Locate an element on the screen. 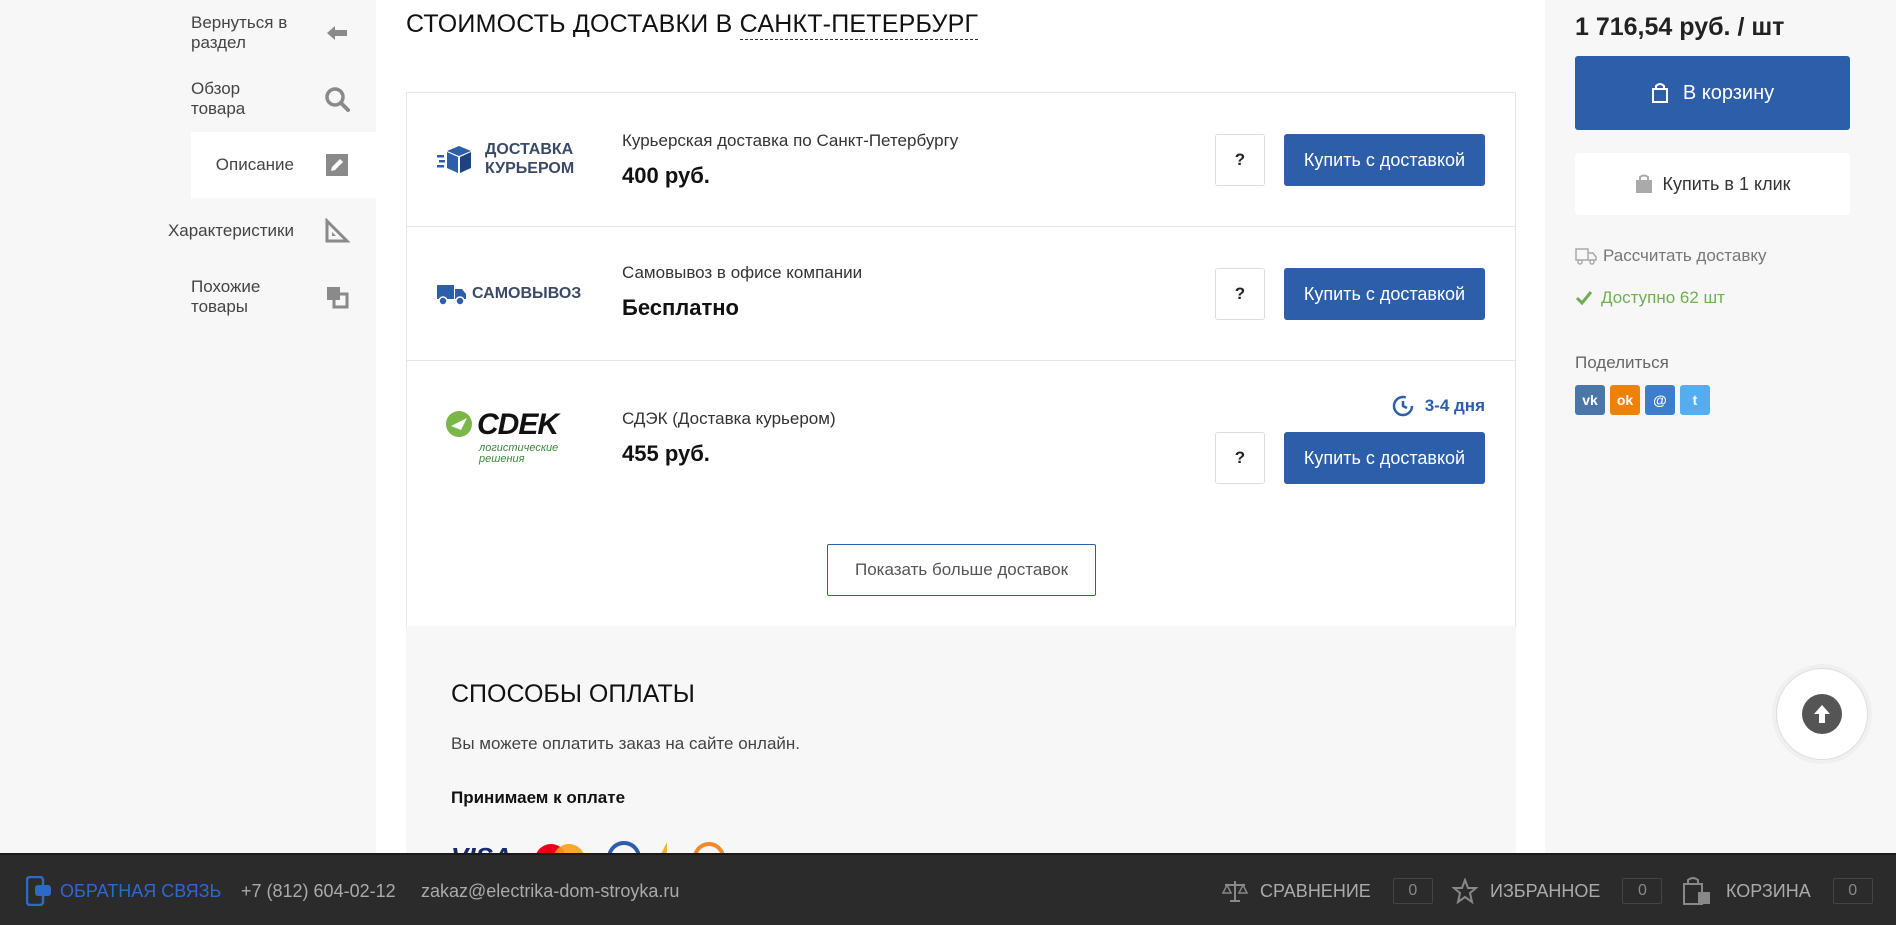  courier-delivery-logo: ДОСТАВКА КУРЬЕРОМ is located at coordinates (512, 159).